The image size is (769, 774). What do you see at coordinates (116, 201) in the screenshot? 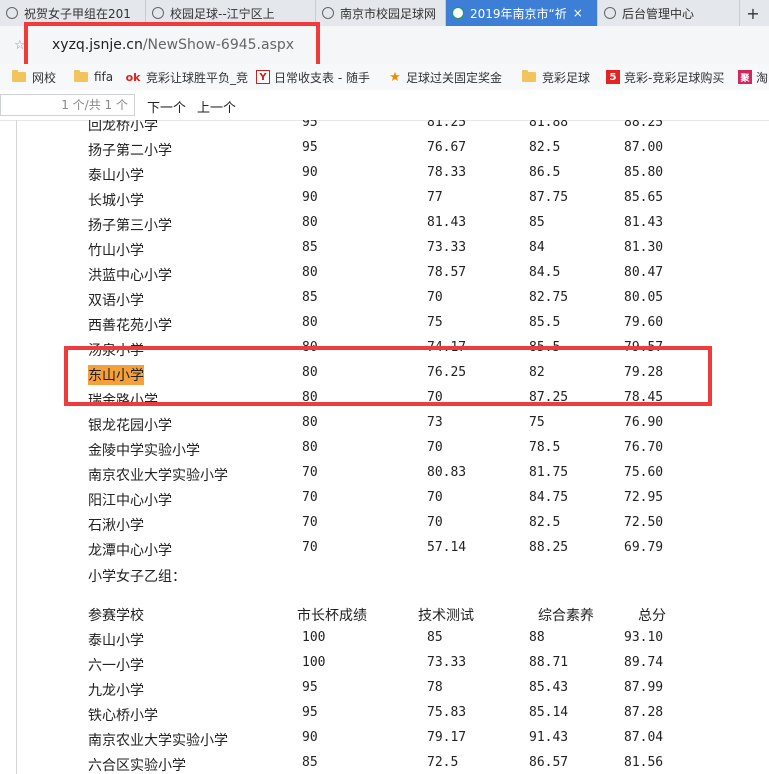
I see `cell-school: 长城小学` at bounding box center [116, 201].